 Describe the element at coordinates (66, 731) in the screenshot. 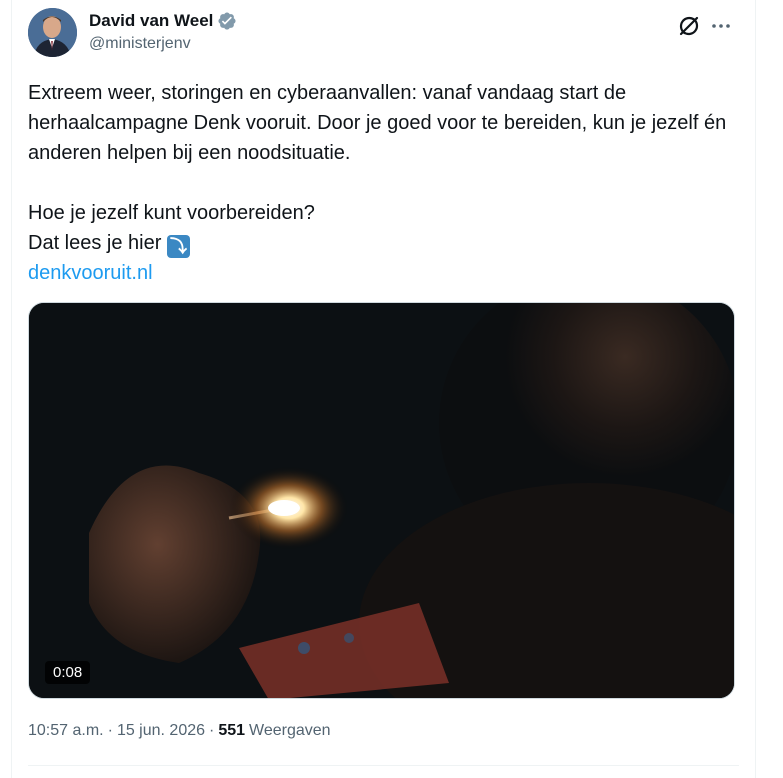

I see `tweet-time: 10:57 a.m.` at that location.